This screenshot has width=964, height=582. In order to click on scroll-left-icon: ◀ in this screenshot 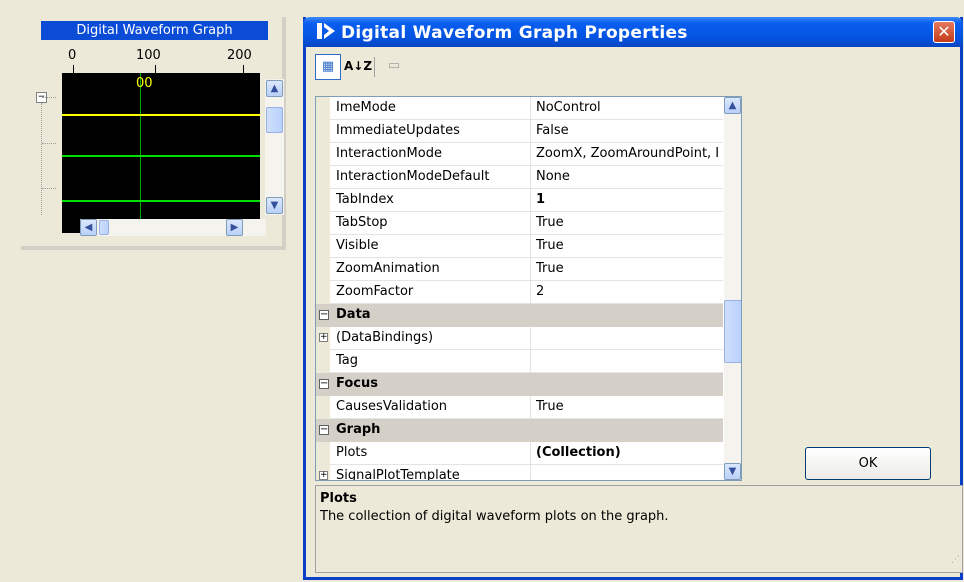, I will do `click(88, 227)`.